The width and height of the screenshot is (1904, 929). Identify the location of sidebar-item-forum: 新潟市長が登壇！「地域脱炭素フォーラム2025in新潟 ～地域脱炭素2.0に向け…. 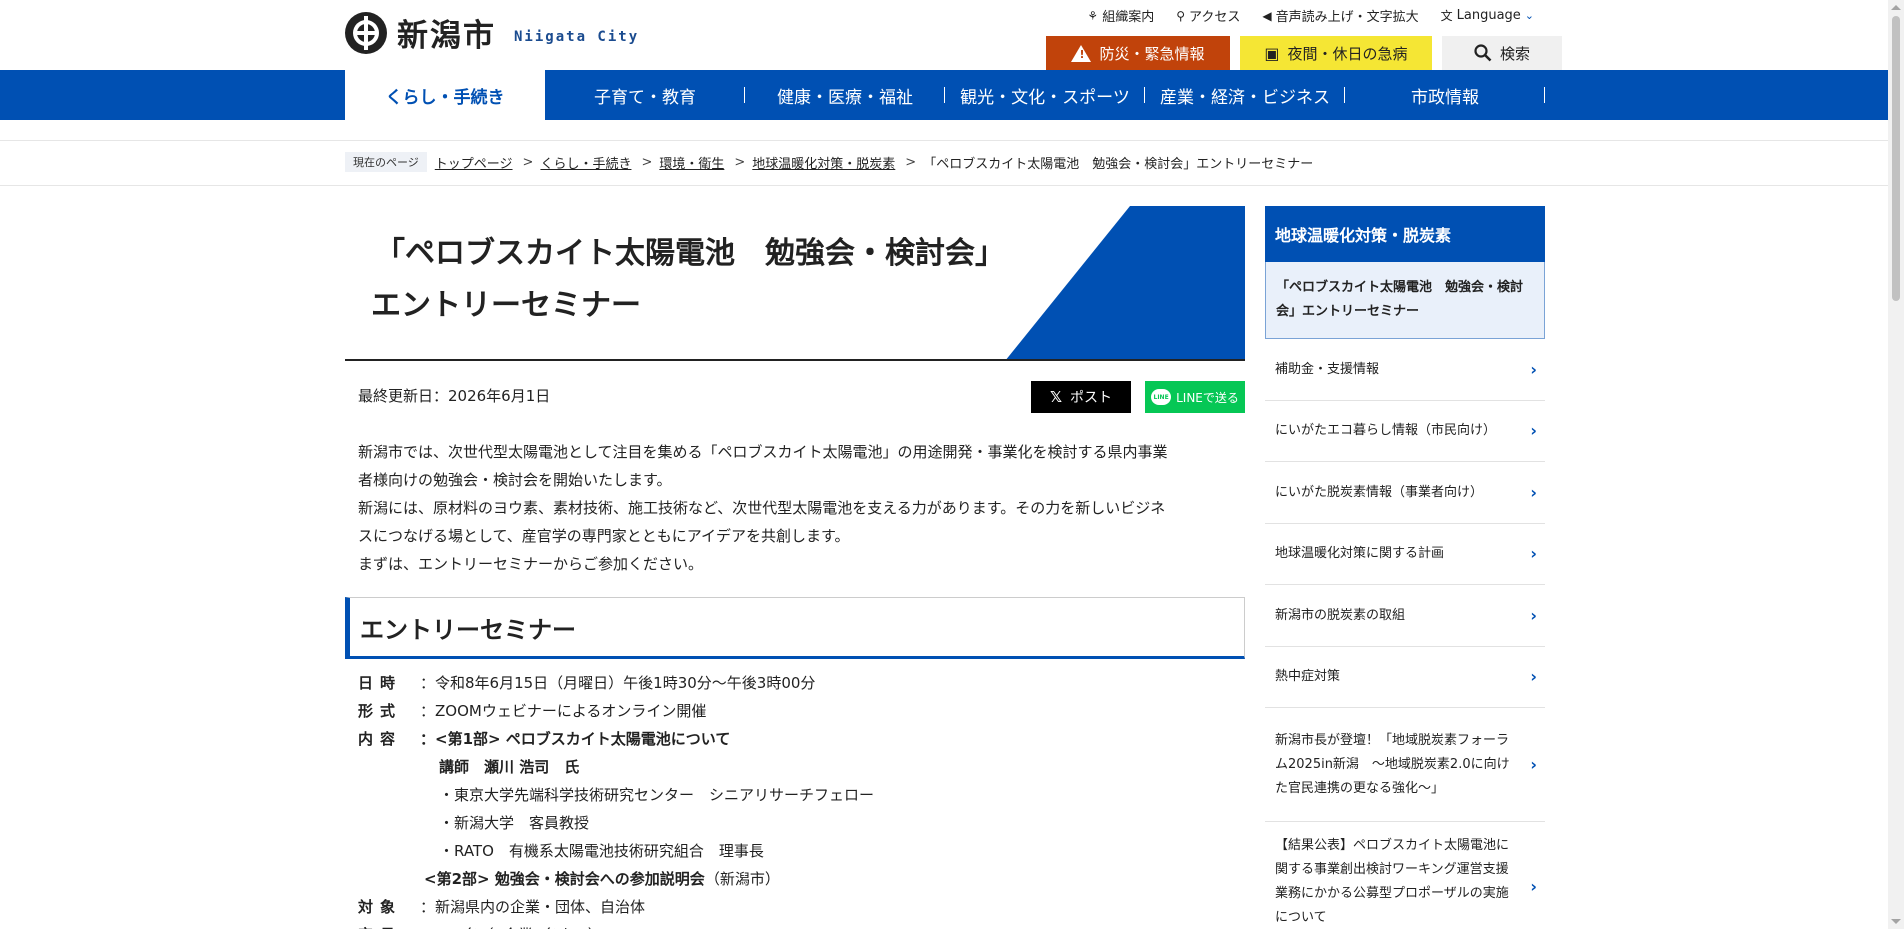
(1405, 765).